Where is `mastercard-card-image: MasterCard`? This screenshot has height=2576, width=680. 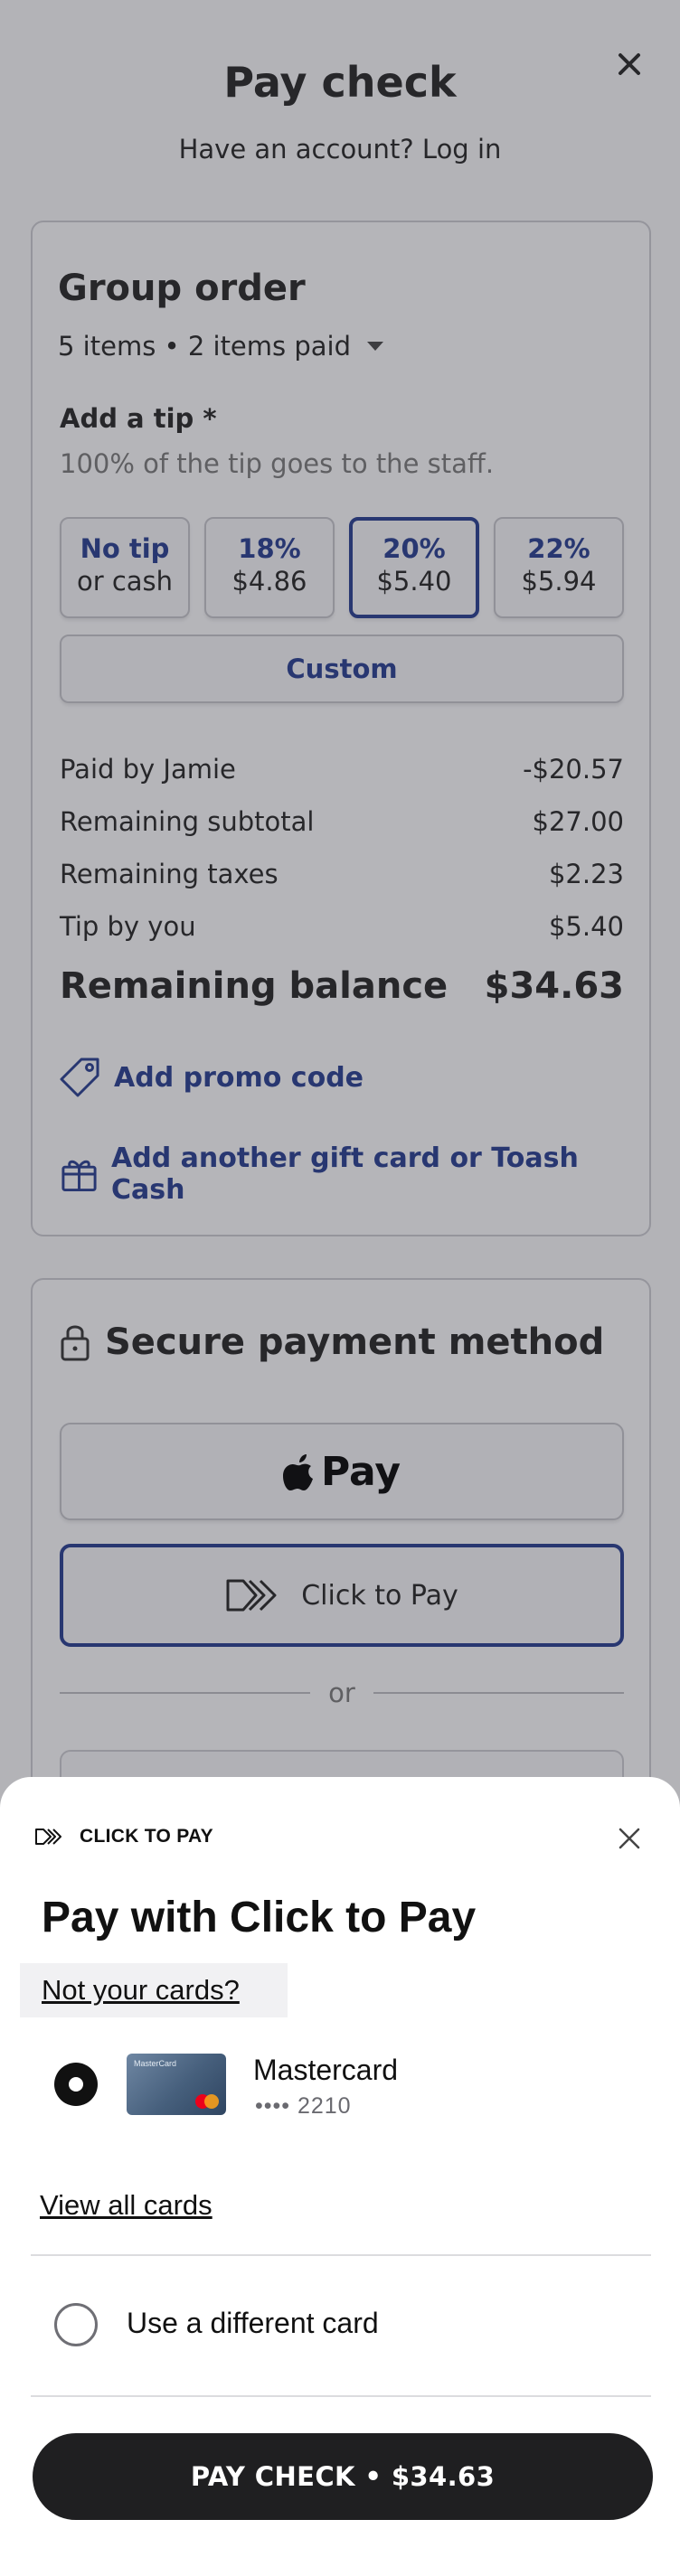 mastercard-card-image: MasterCard is located at coordinates (176, 2084).